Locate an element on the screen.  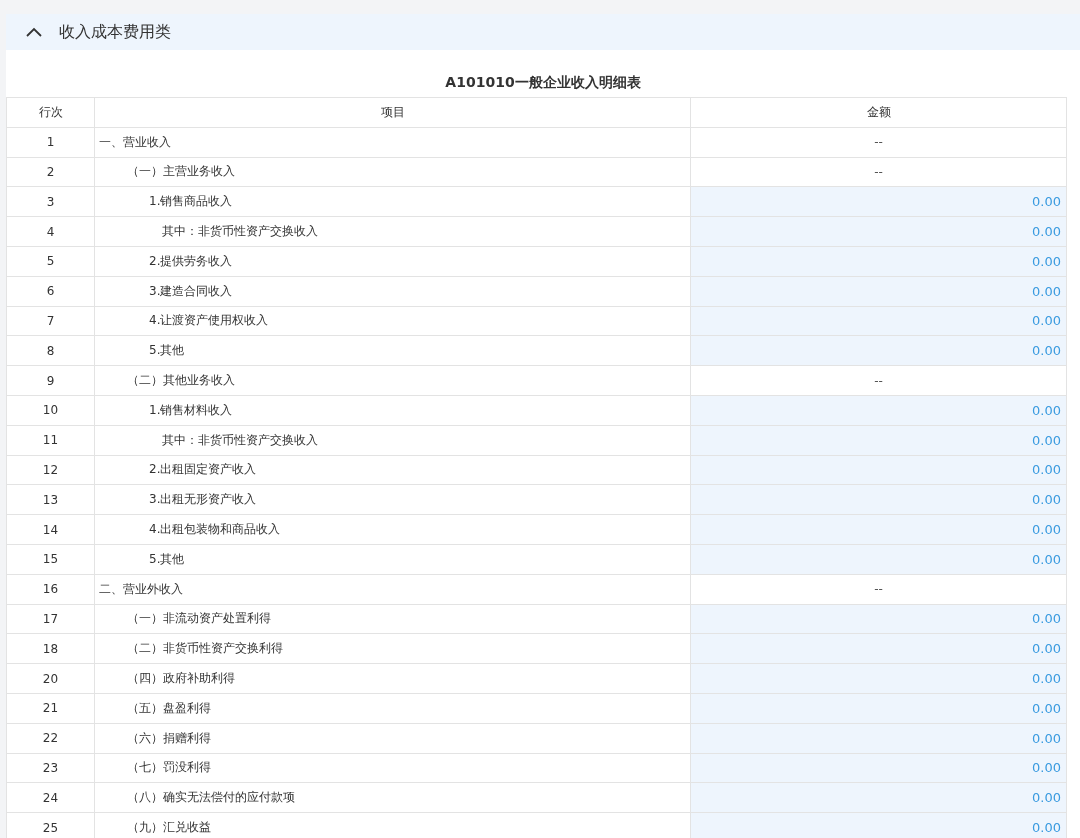
table-cell: 4.让渡资产使用权收入 is located at coordinates (392, 321).